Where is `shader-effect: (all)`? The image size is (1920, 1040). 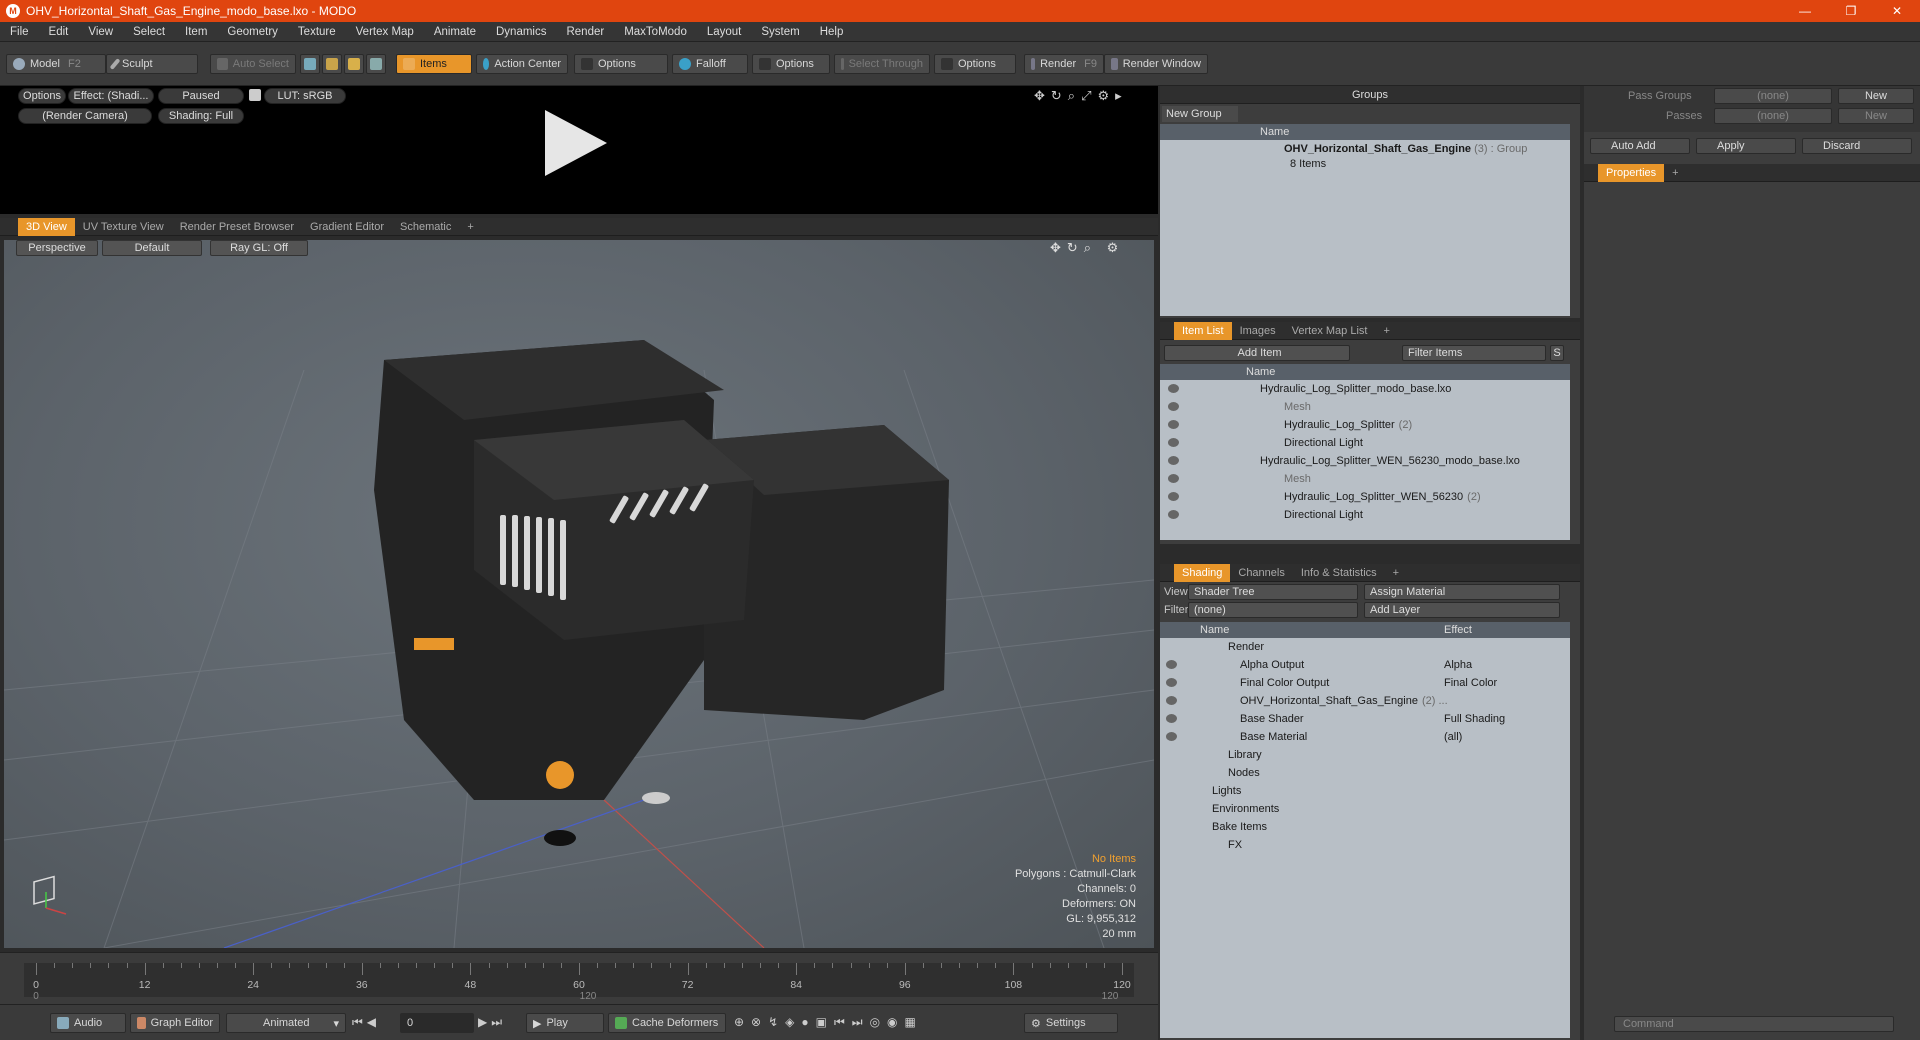
shader-effect: (all) is located at coordinates (1453, 737).